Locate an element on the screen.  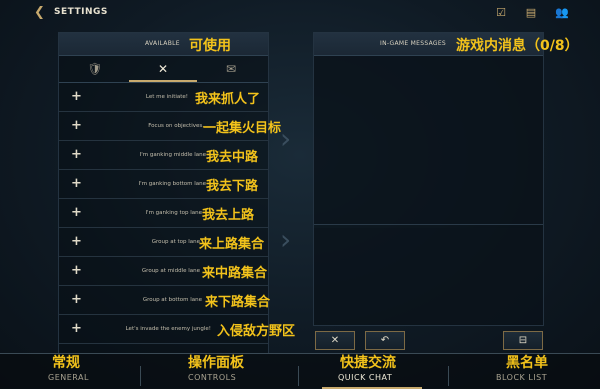
tab-general: 常规 GENERAL is located at coordinates (80, 371).